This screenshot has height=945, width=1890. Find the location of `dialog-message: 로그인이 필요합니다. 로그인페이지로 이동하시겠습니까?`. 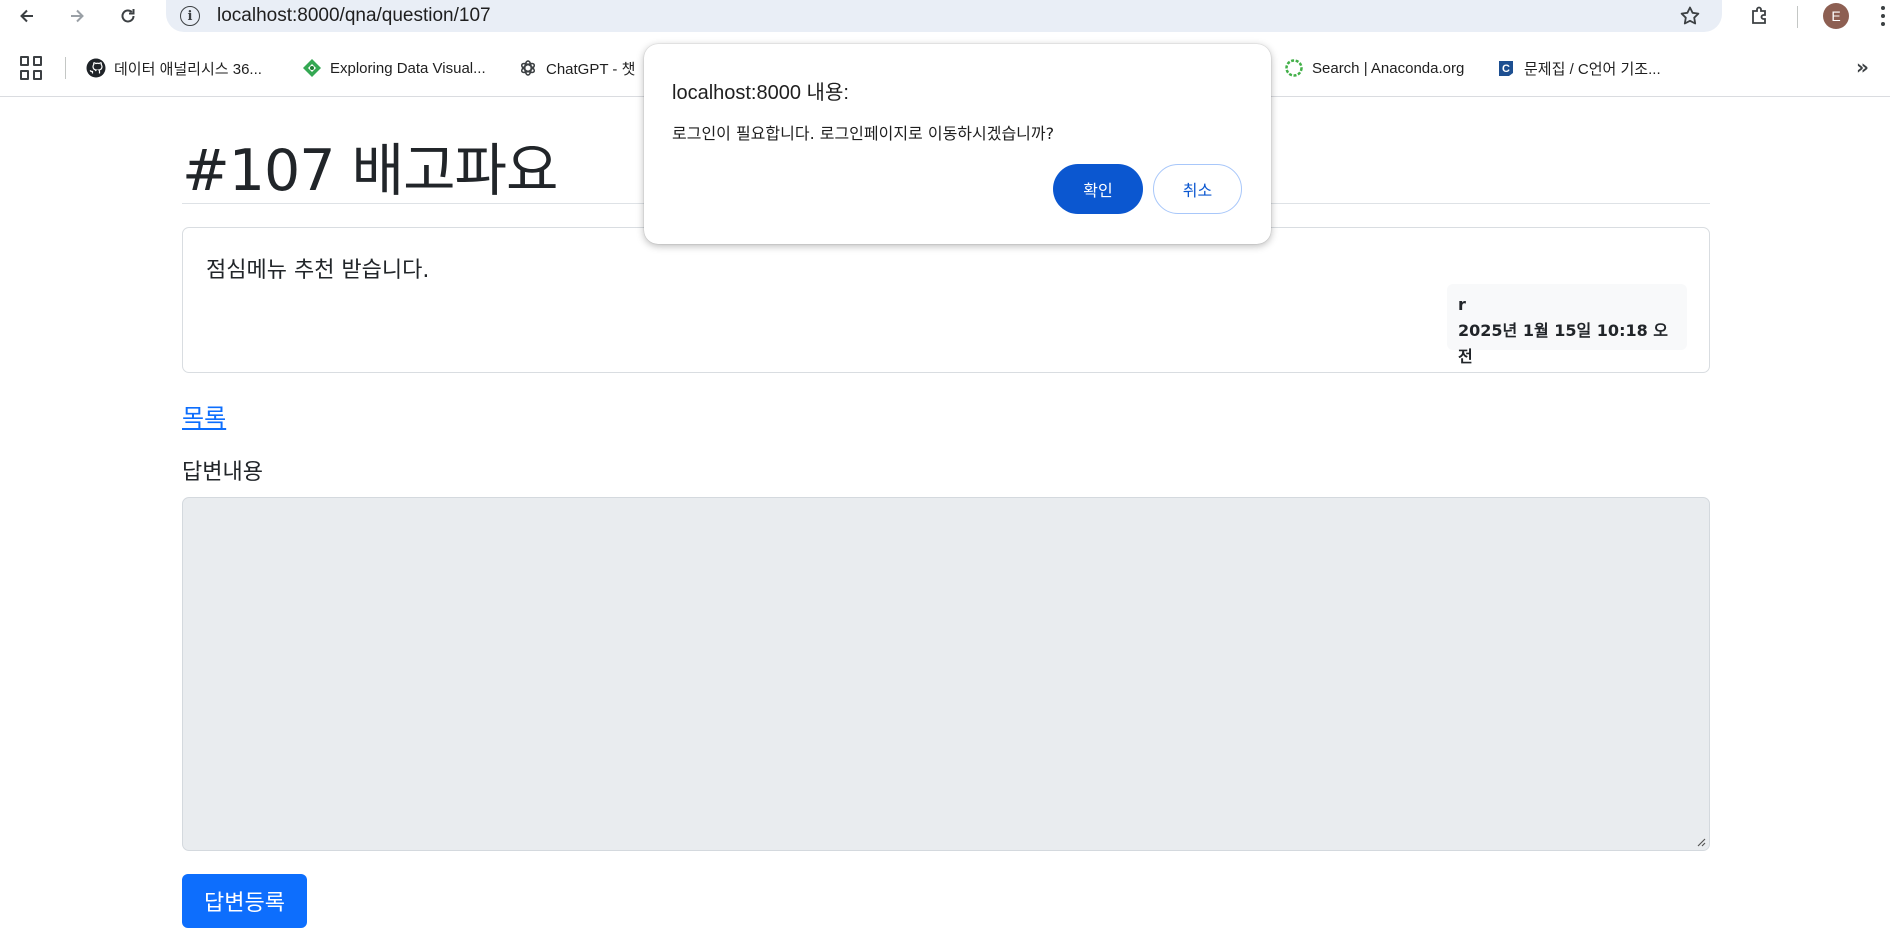

dialog-message: 로그인이 필요합니다. 로그인페이지로 이동하시겠습니까? is located at coordinates (863, 133).